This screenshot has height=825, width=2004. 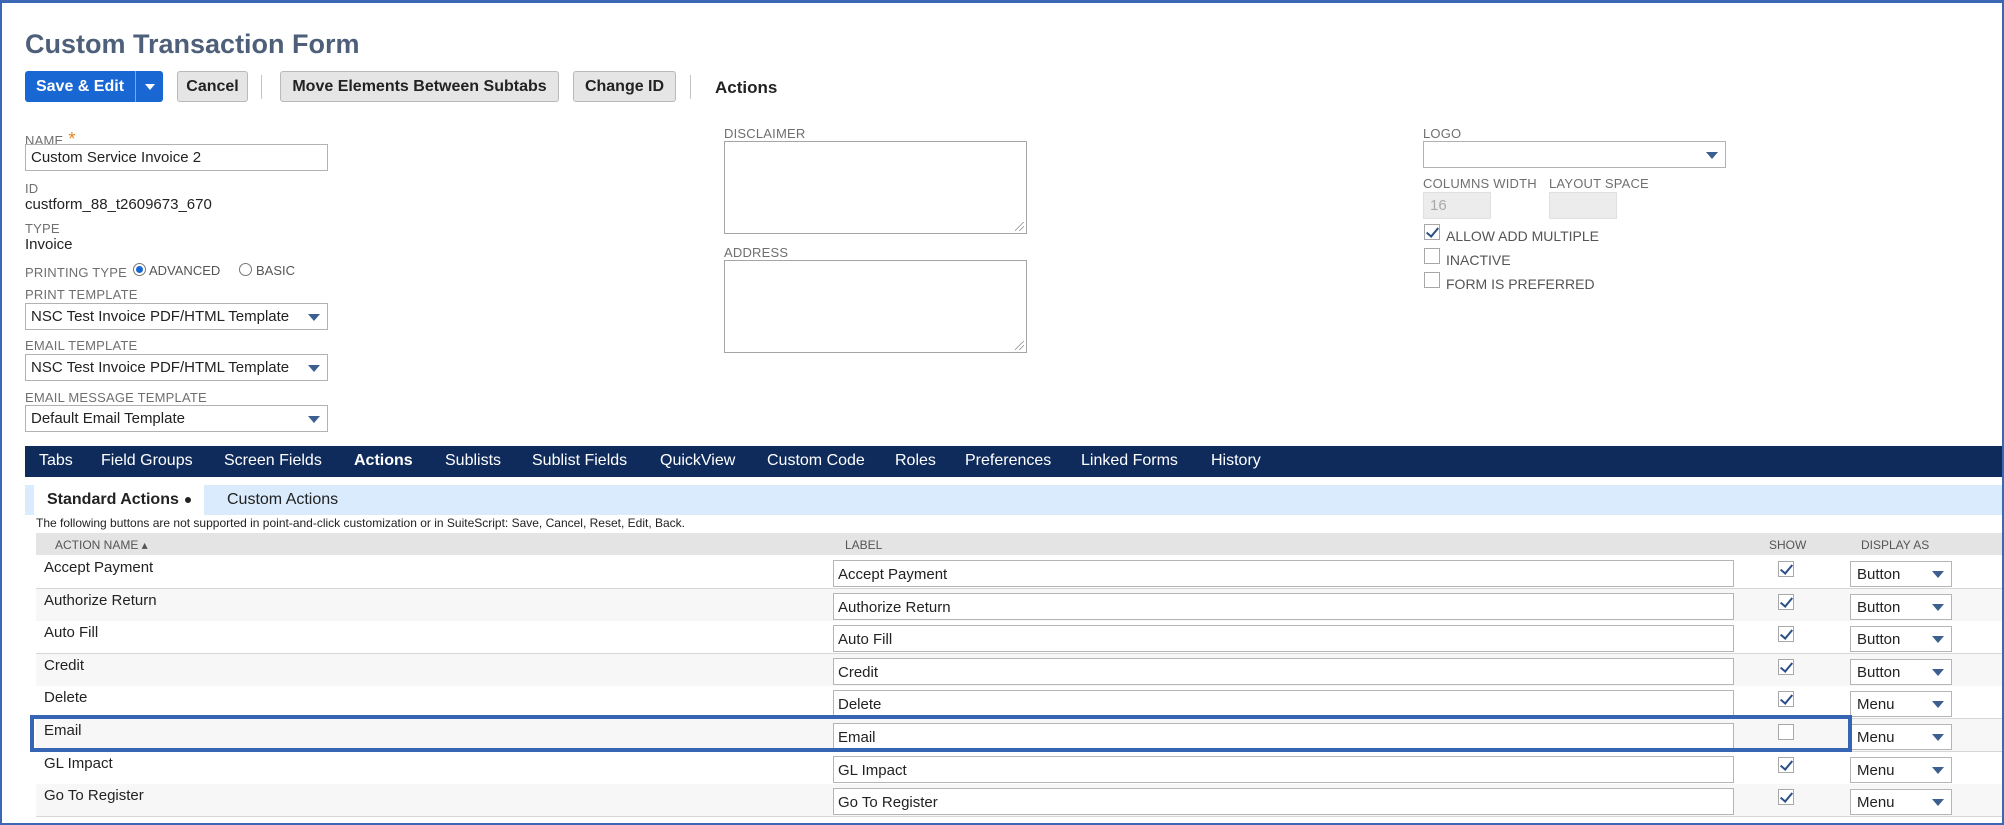 I want to click on subtab-custom-actions: Custom Actions, so click(x=282, y=500).